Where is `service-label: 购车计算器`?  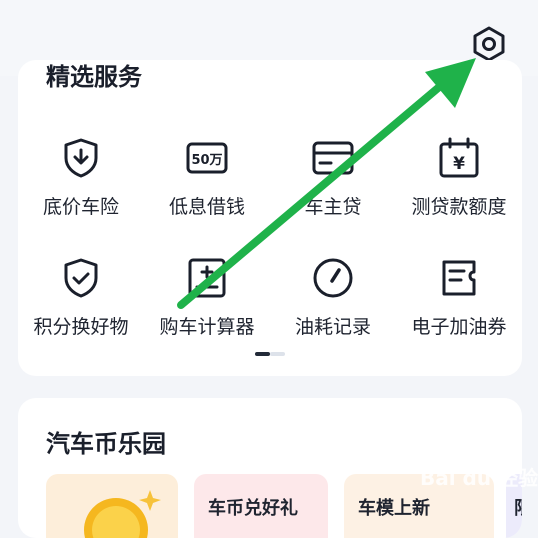
service-label: 购车计算器 is located at coordinates (207, 327).